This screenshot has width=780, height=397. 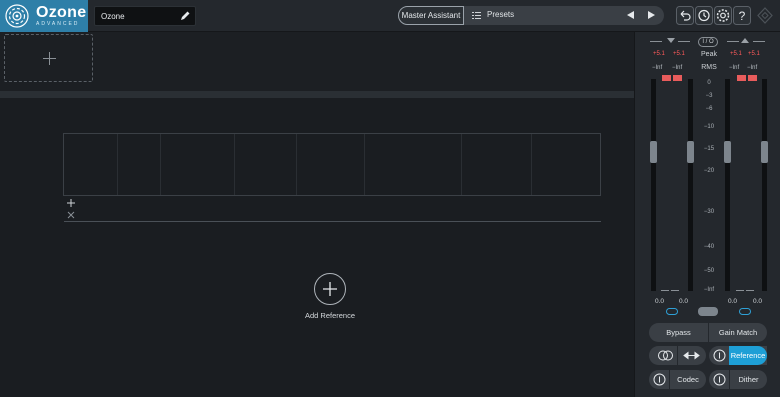 I want to click on add-reference-button, so click(x=330, y=289).